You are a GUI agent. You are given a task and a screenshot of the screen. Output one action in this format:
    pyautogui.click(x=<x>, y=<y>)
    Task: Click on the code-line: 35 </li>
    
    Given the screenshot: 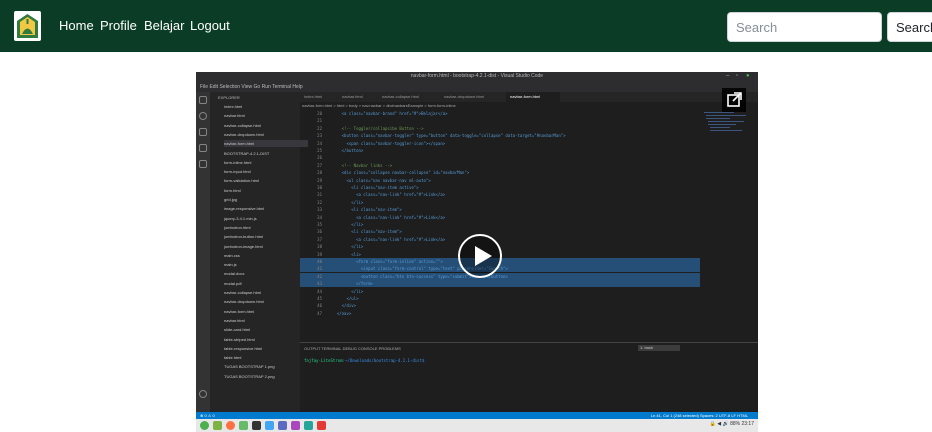 What is the action you would take?
    pyautogui.click(x=500, y=224)
    